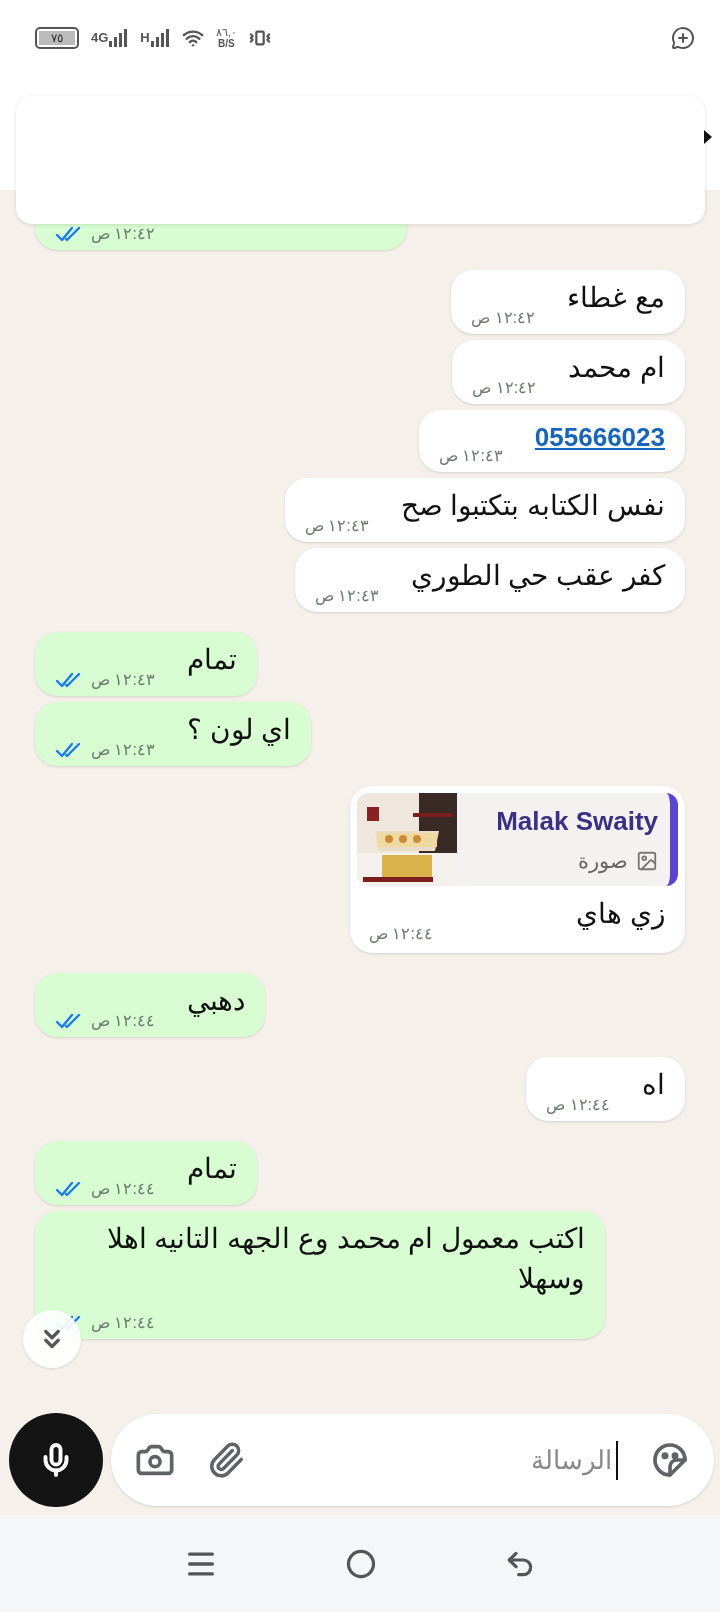 The image size is (720, 1612). What do you see at coordinates (226, 32) in the screenshot?
I see `speed-value: ٨٦,٠` at bounding box center [226, 32].